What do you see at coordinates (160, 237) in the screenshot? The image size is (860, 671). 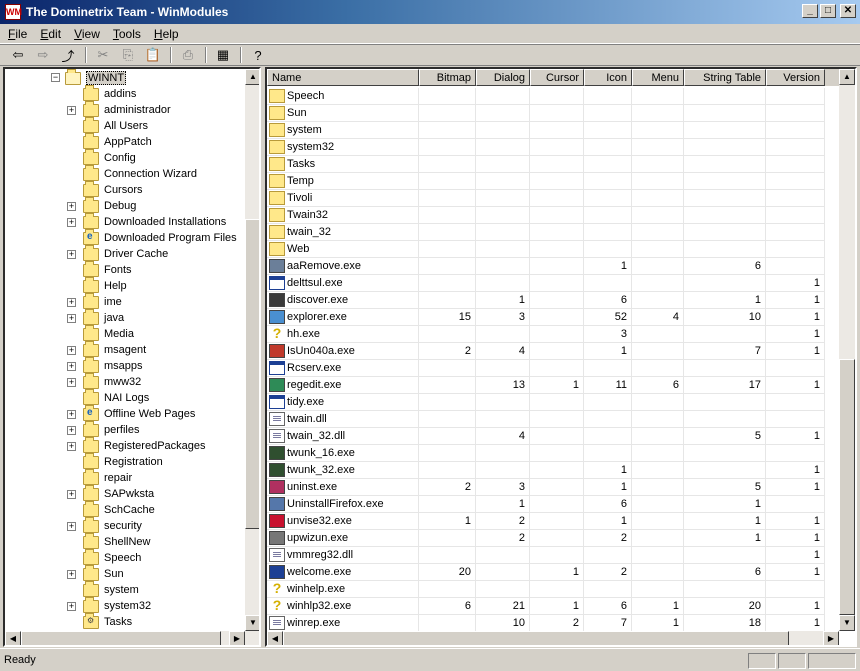 I see `tree-item: Downloaded Program Files` at bounding box center [160, 237].